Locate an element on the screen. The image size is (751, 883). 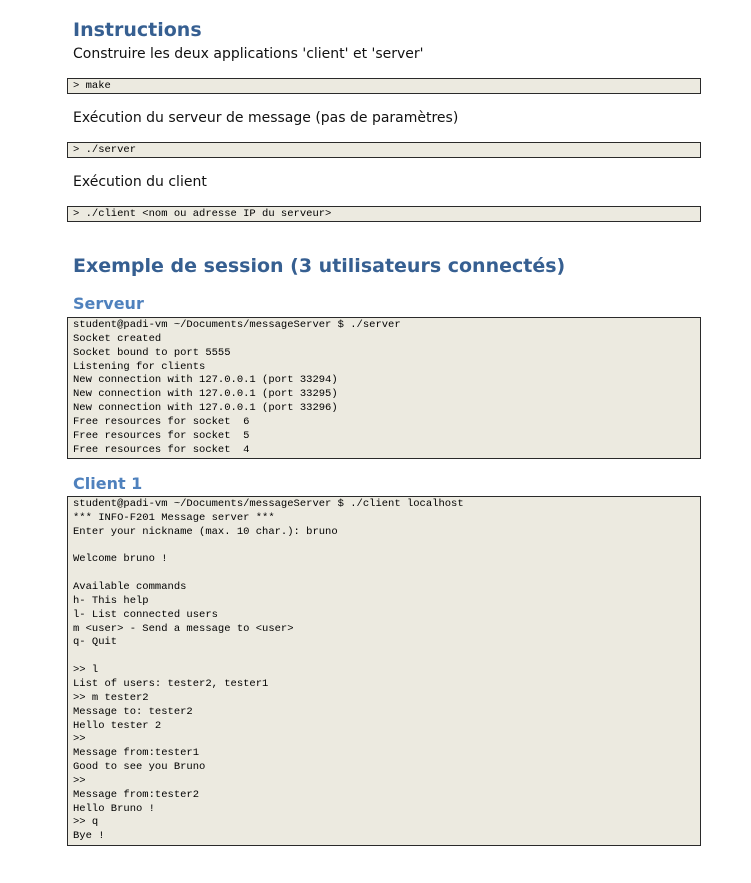
console-line: l- List connected users is located at coordinates (145, 614).